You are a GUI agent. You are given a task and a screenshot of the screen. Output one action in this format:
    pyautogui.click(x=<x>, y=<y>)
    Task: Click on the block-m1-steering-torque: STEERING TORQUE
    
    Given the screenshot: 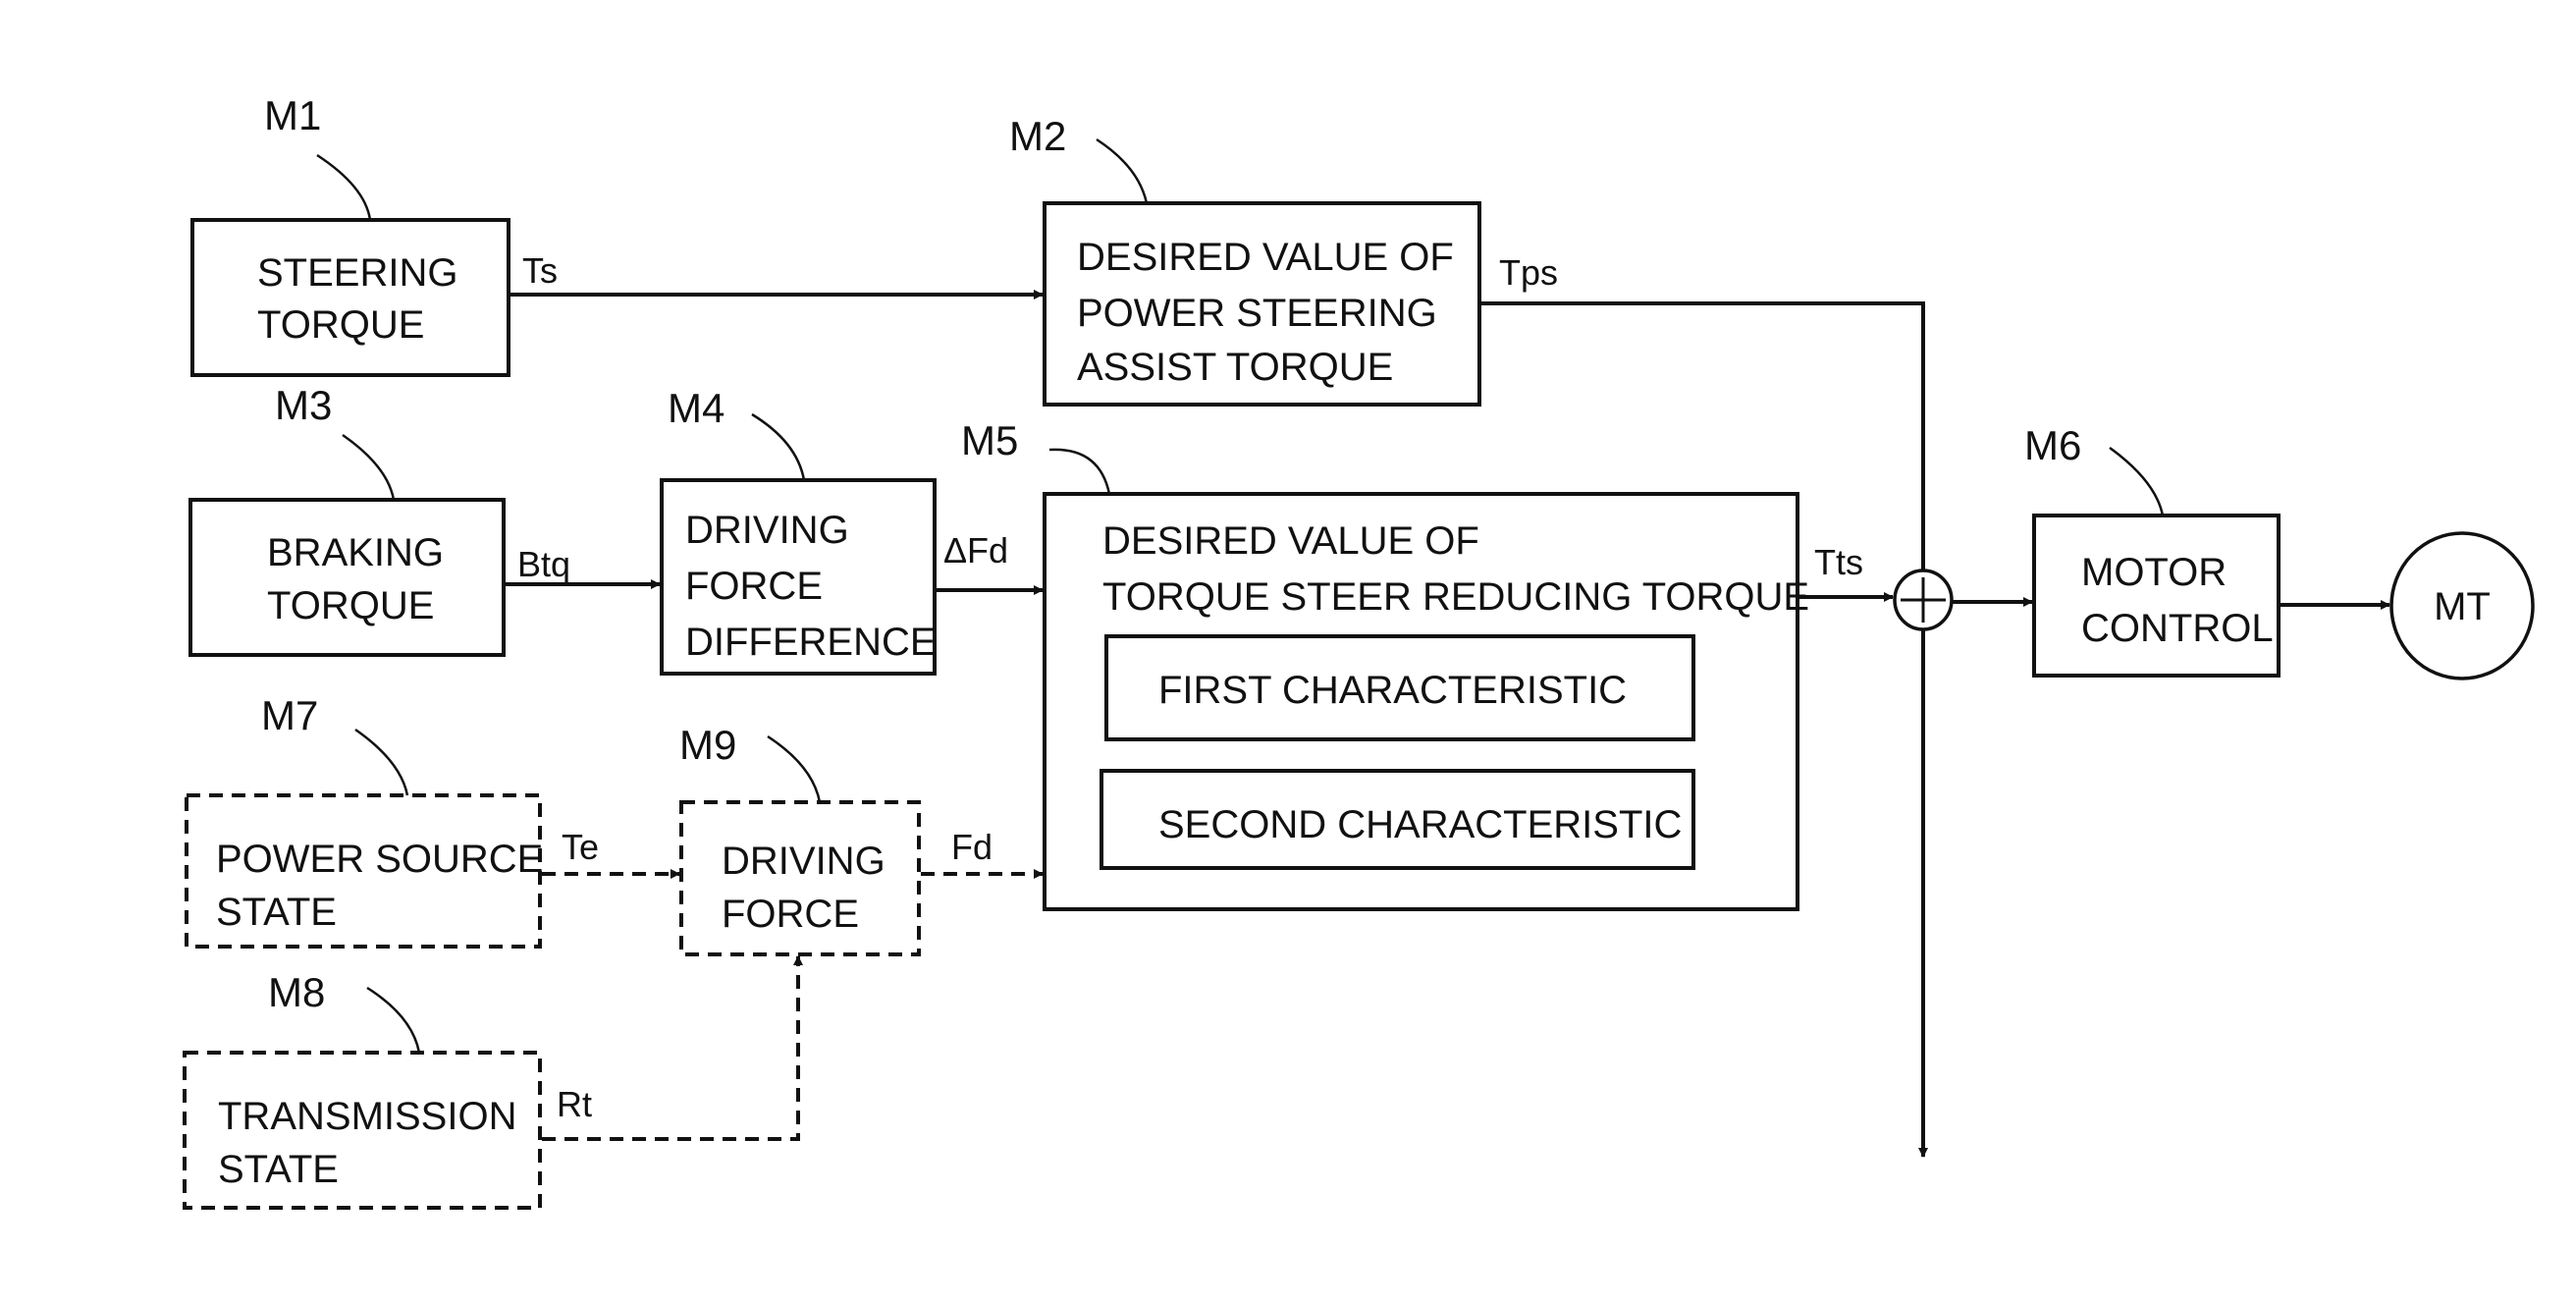 What is the action you would take?
    pyautogui.click(x=350, y=297)
    